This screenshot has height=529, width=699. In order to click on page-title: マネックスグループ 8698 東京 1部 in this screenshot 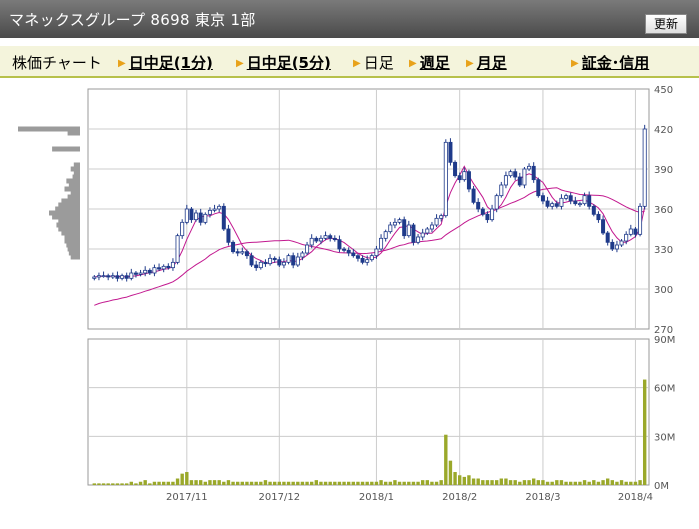, I will do `click(132, 20)`.